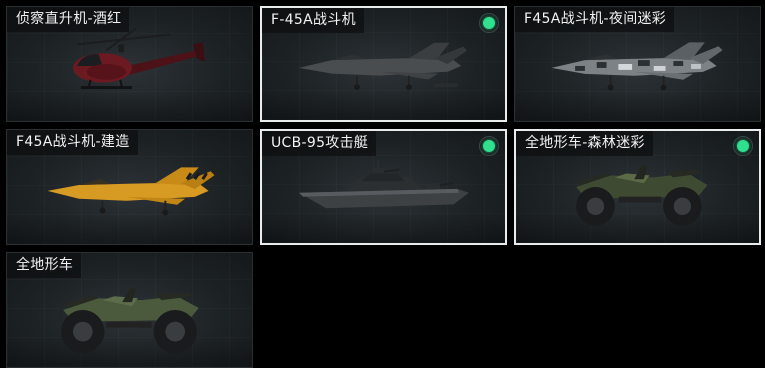 The image size is (765, 368). I want to click on vehicle-card-label: F45A战斗机-建造, so click(72, 142).